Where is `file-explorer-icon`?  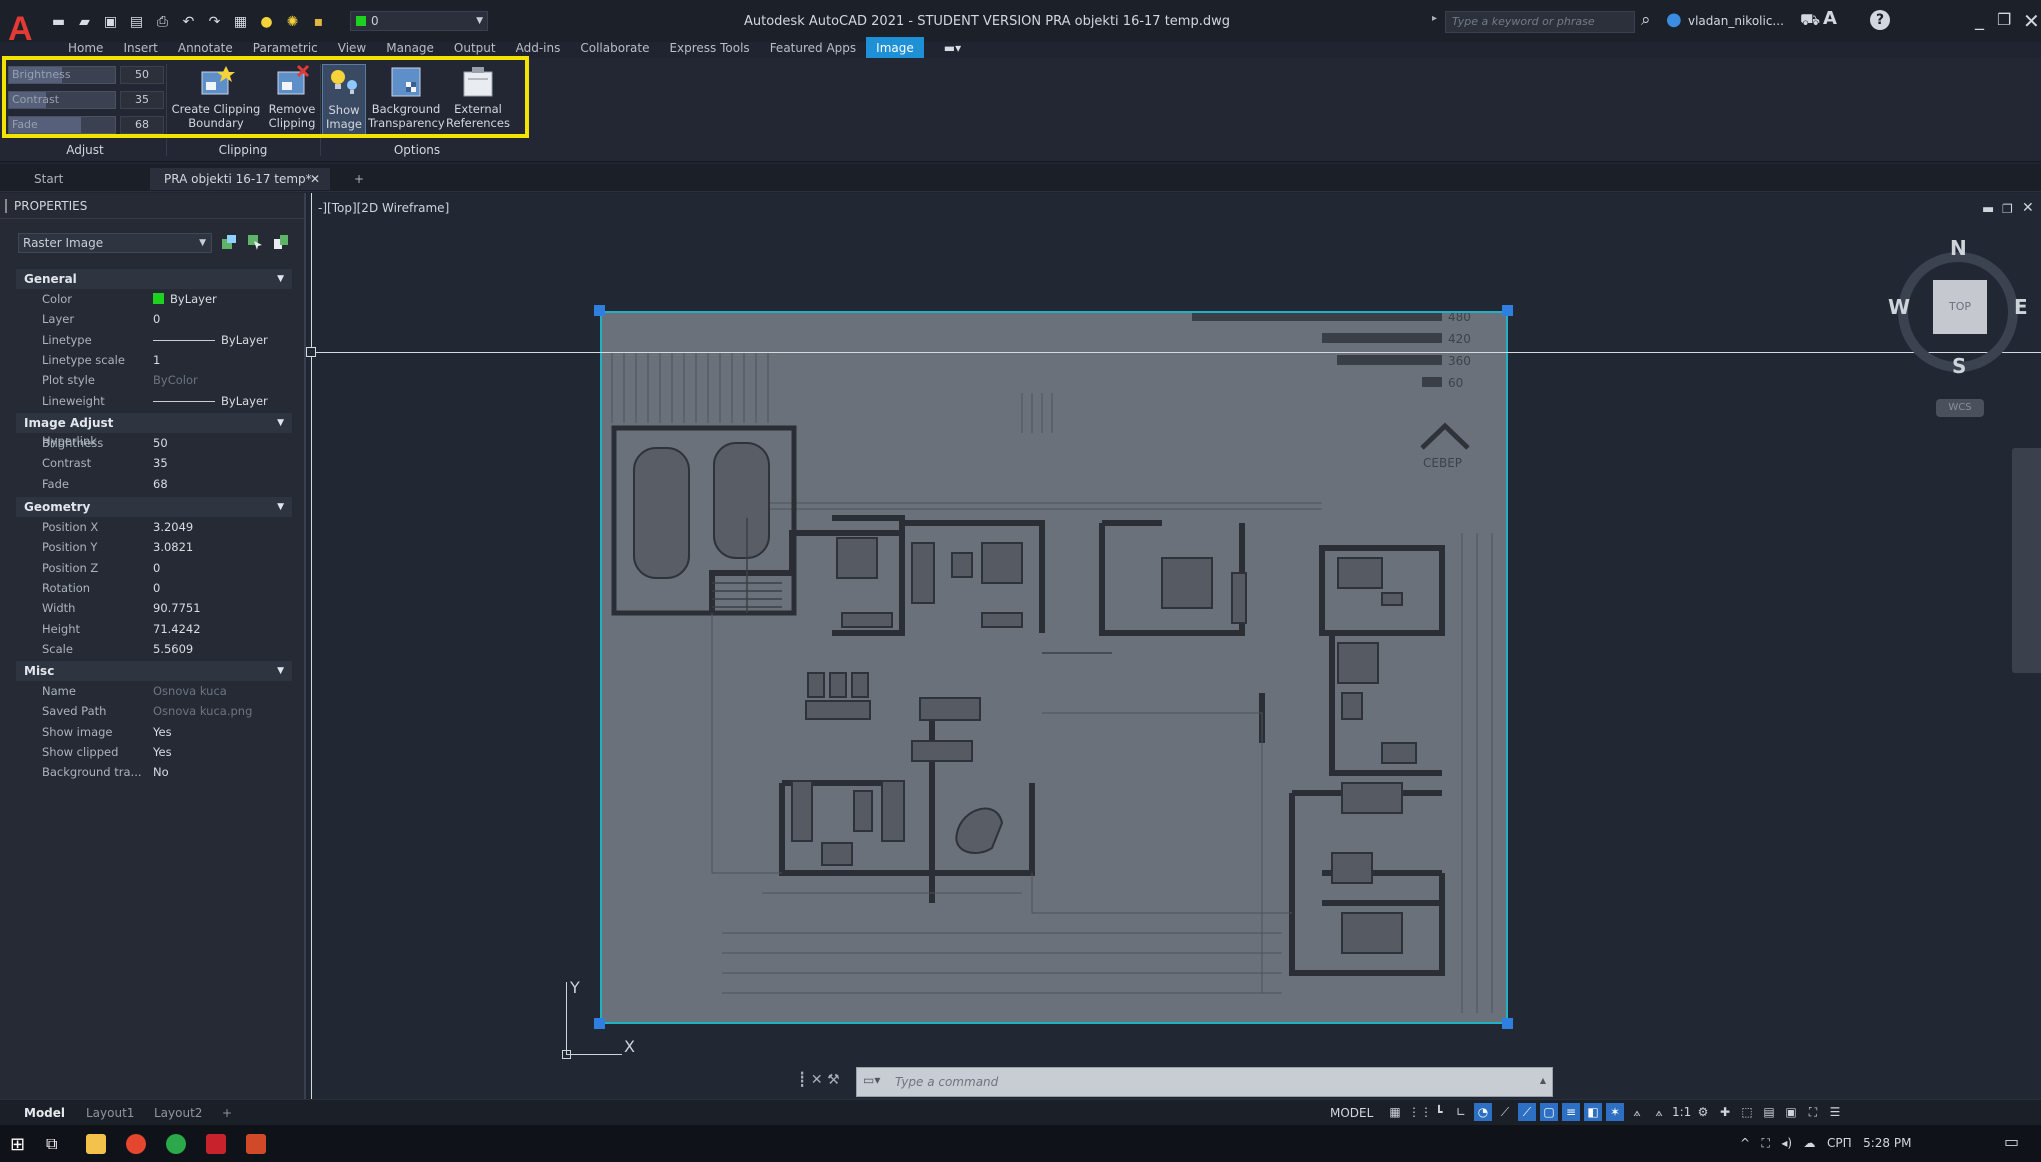
file-explorer-icon is located at coordinates (96, 1144).